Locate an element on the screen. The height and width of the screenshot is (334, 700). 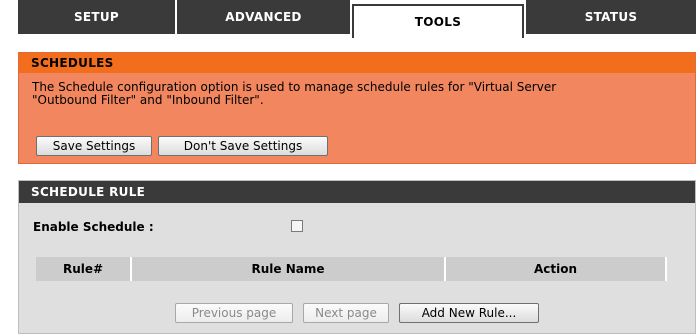
column-rule-number: Rule# is located at coordinates (83, 269).